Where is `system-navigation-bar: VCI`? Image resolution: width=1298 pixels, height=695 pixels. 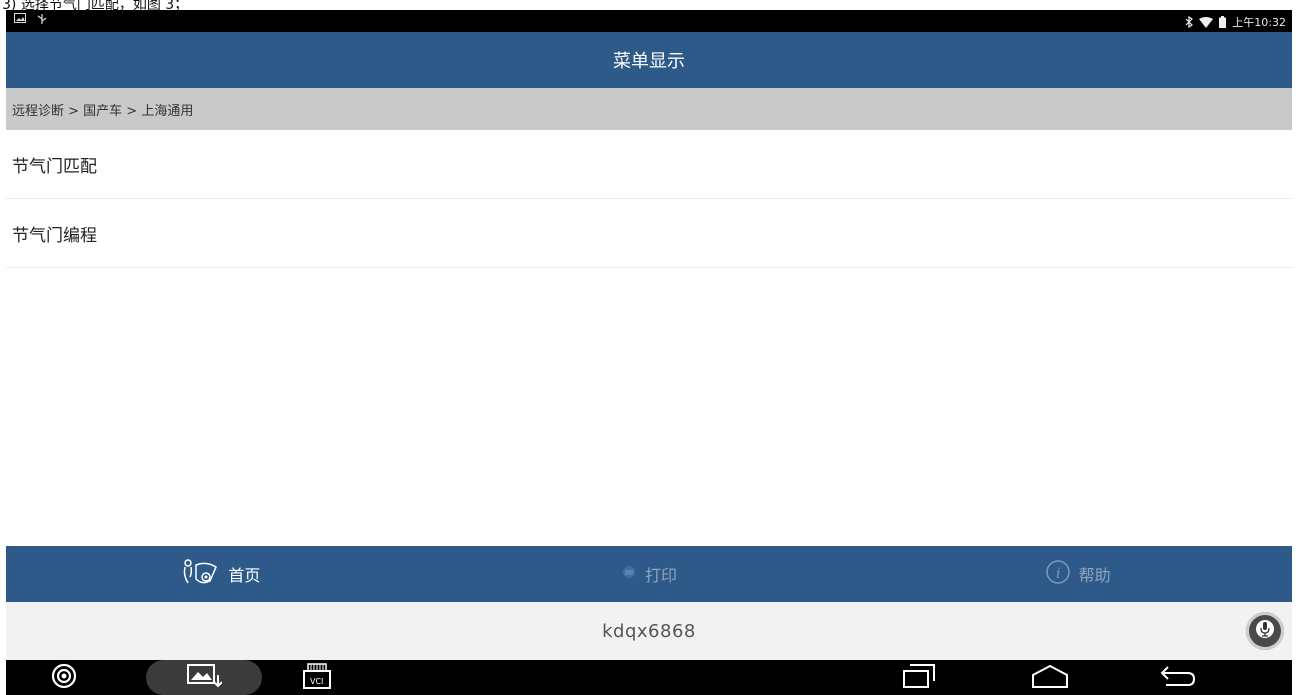
system-navigation-bar: VCI is located at coordinates (649, 677).